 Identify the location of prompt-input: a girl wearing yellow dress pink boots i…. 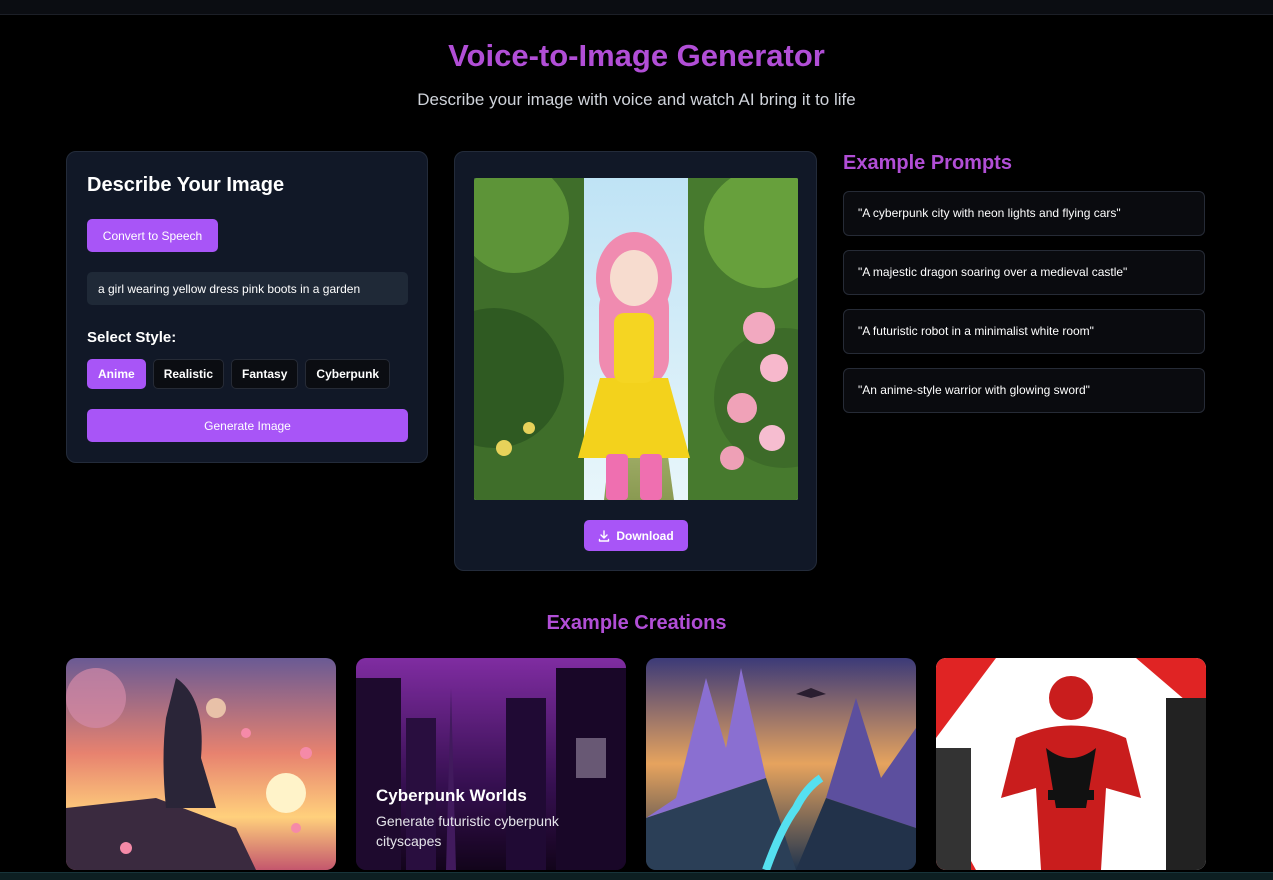
(247, 288).